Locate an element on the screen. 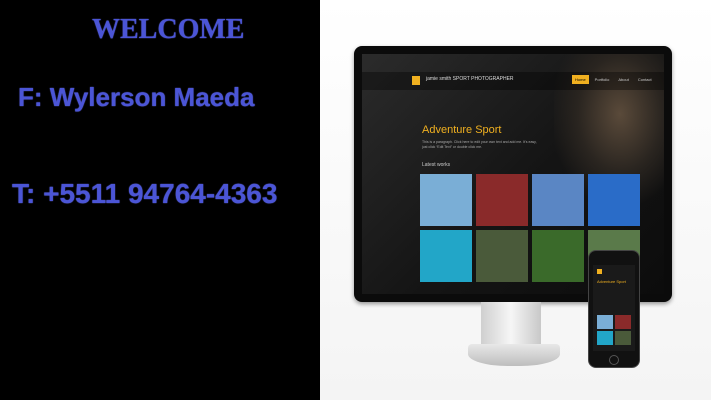  phone-logo-icon is located at coordinates (599, 271).